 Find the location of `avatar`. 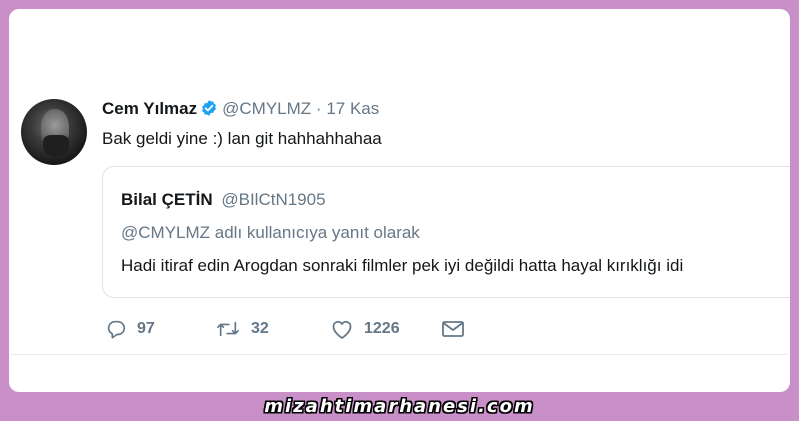

avatar is located at coordinates (54, 132).